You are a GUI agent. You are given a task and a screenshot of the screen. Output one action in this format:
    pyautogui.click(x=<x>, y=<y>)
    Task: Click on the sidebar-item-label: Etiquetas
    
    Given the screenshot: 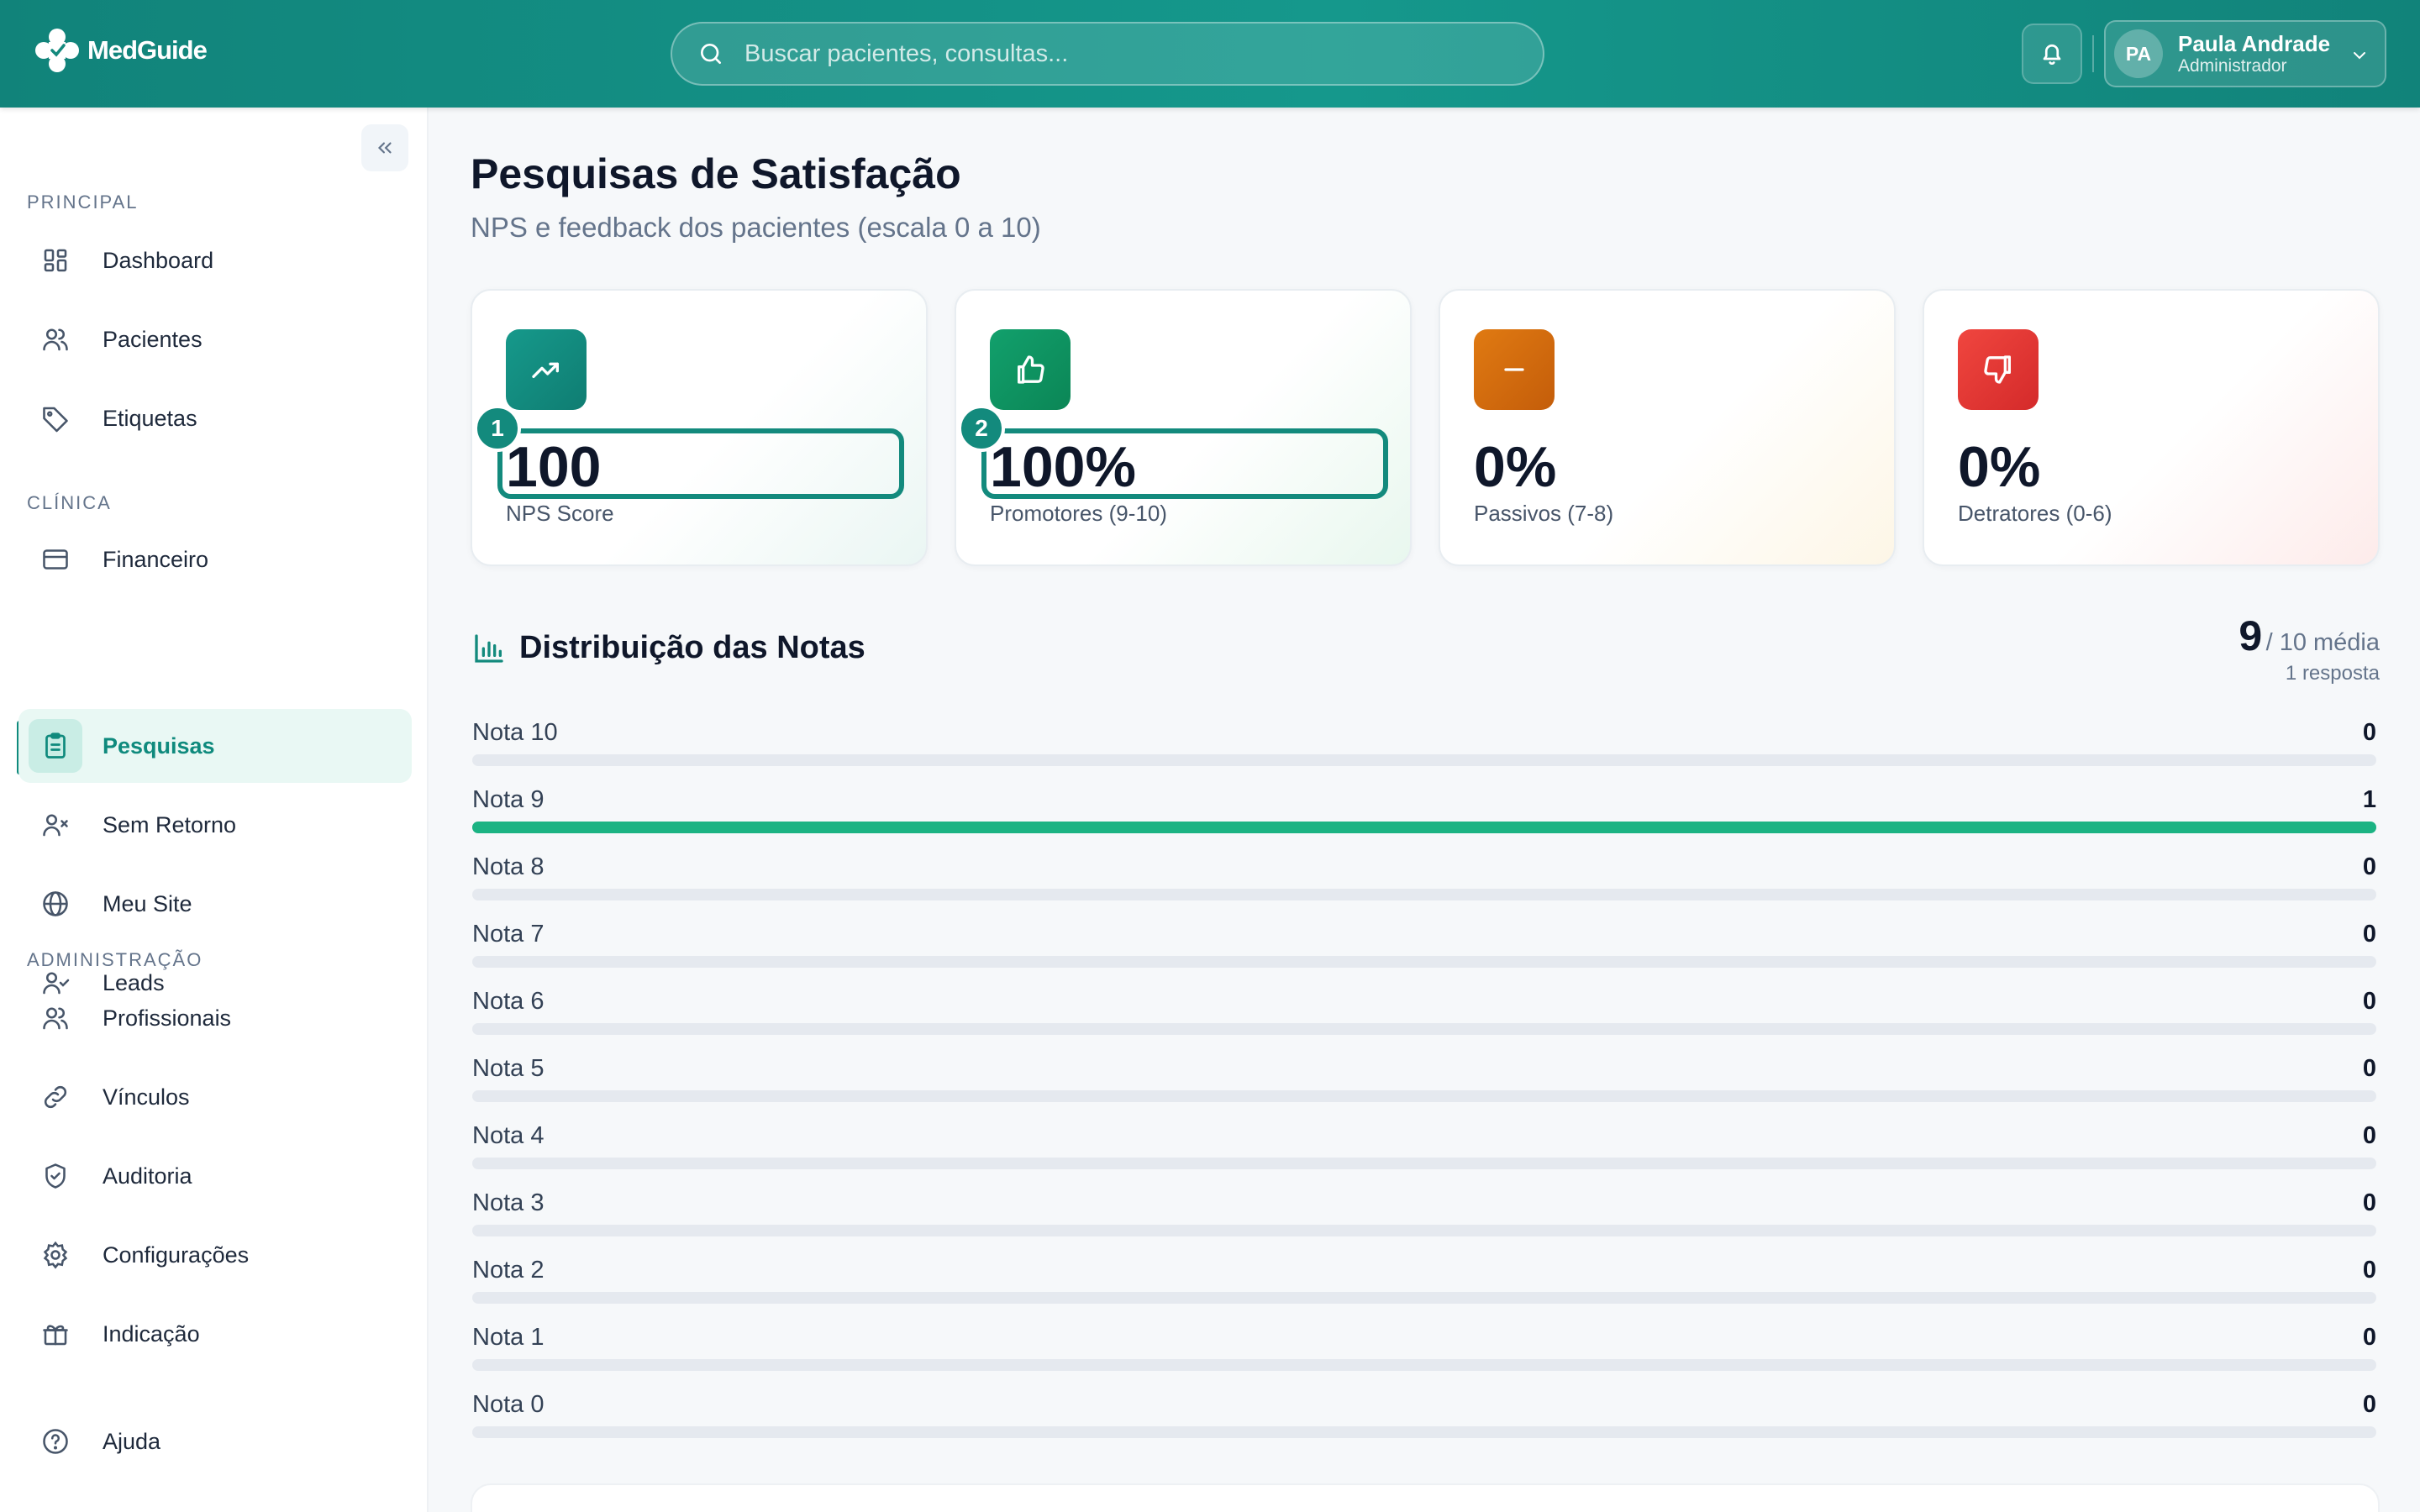 What is the action you would take?
    pyautogui.click(x=150, y=418)
    